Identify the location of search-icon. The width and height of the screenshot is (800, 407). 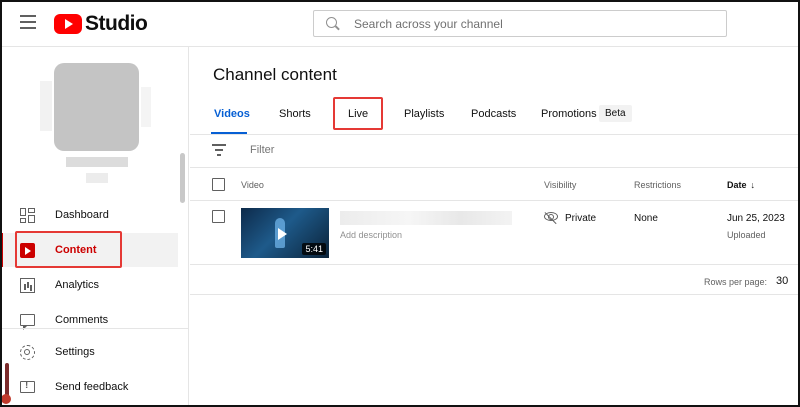
(333, 23).